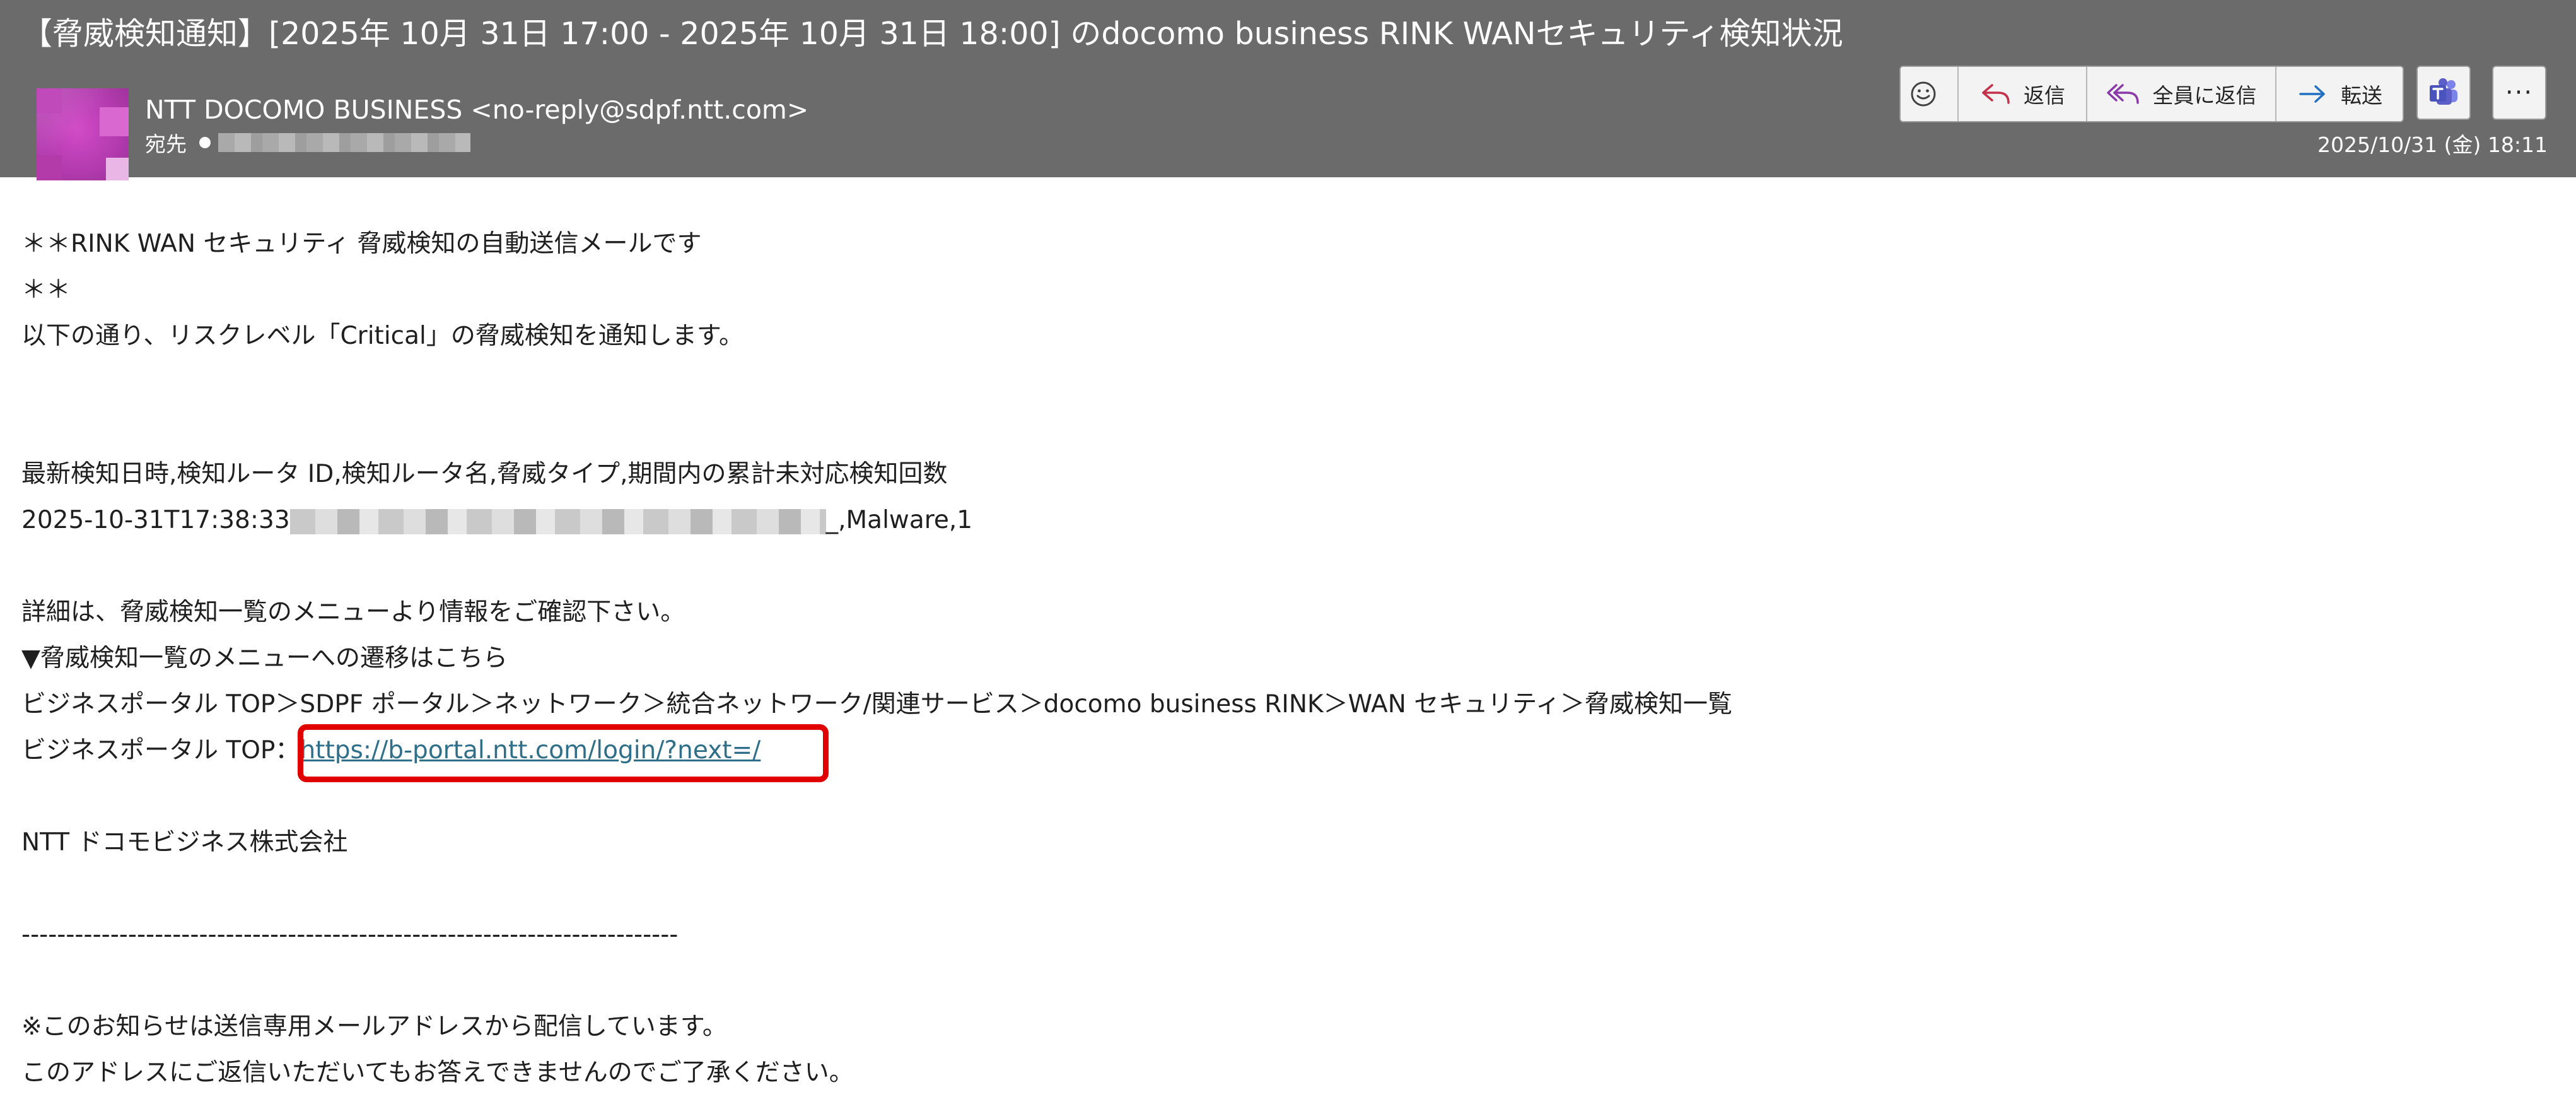  What do you see at coordinates (344, 142) in the screenshot?
I see `recipient-redacted` at bounding box center [344, 142].